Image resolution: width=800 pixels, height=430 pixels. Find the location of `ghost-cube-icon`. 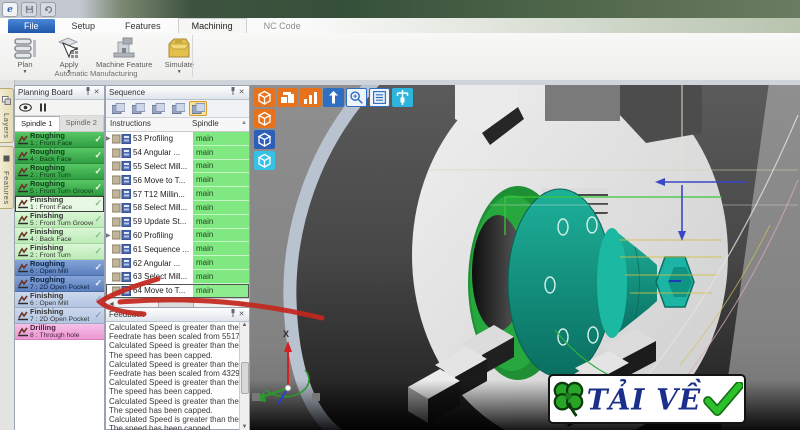

ghost-cube-icon is located at coordinates (264, 160).